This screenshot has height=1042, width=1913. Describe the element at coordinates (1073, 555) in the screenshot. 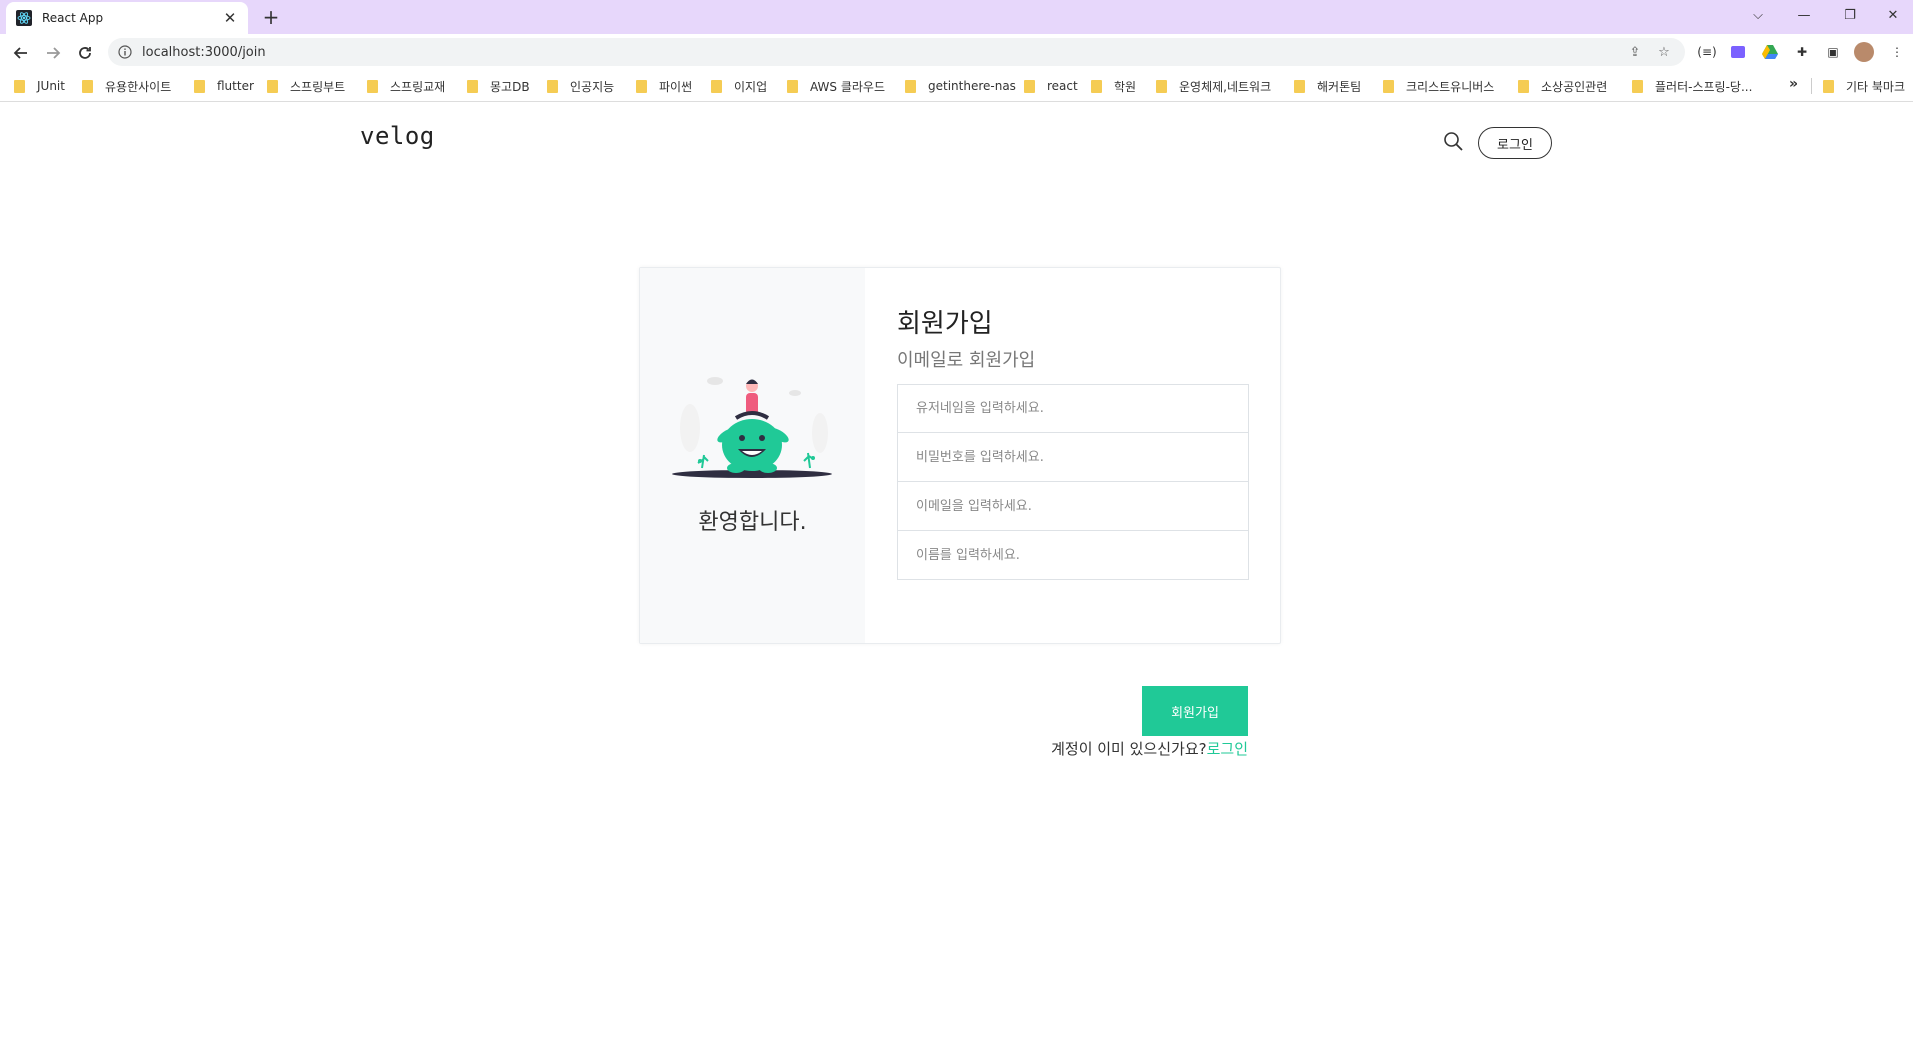

I see `name-input` at that location.